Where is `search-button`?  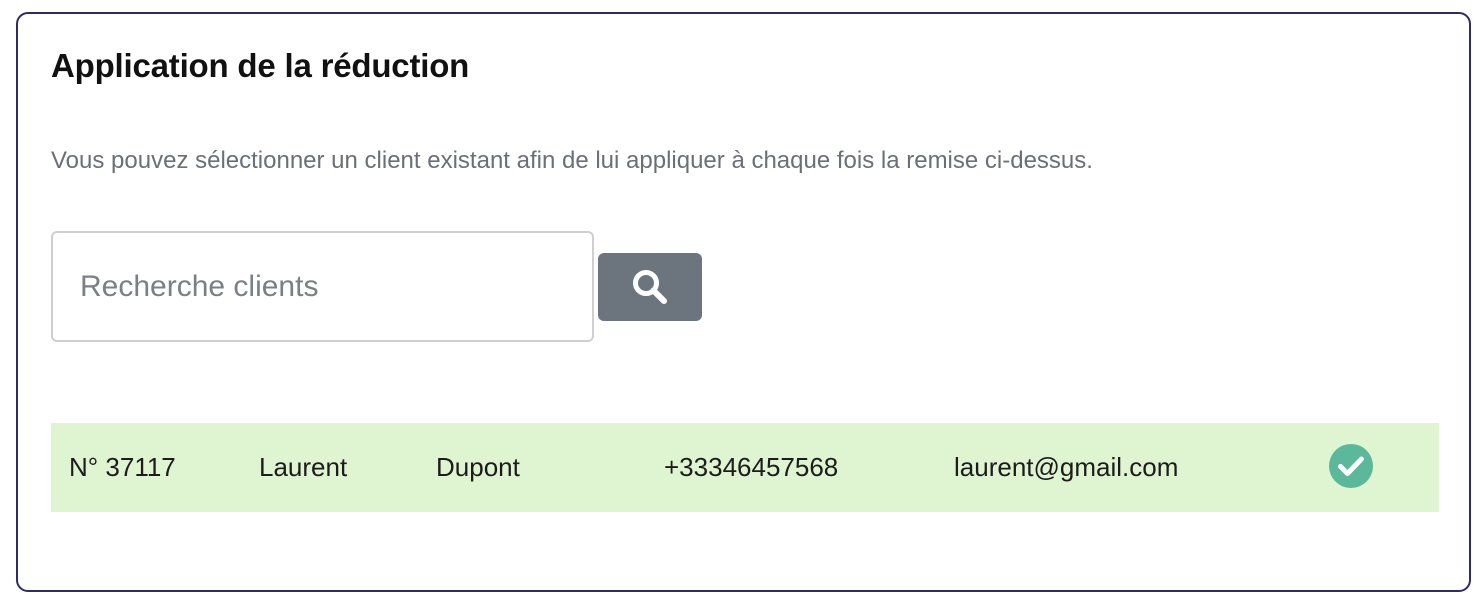 search-button is located at coordinates (650, 287).